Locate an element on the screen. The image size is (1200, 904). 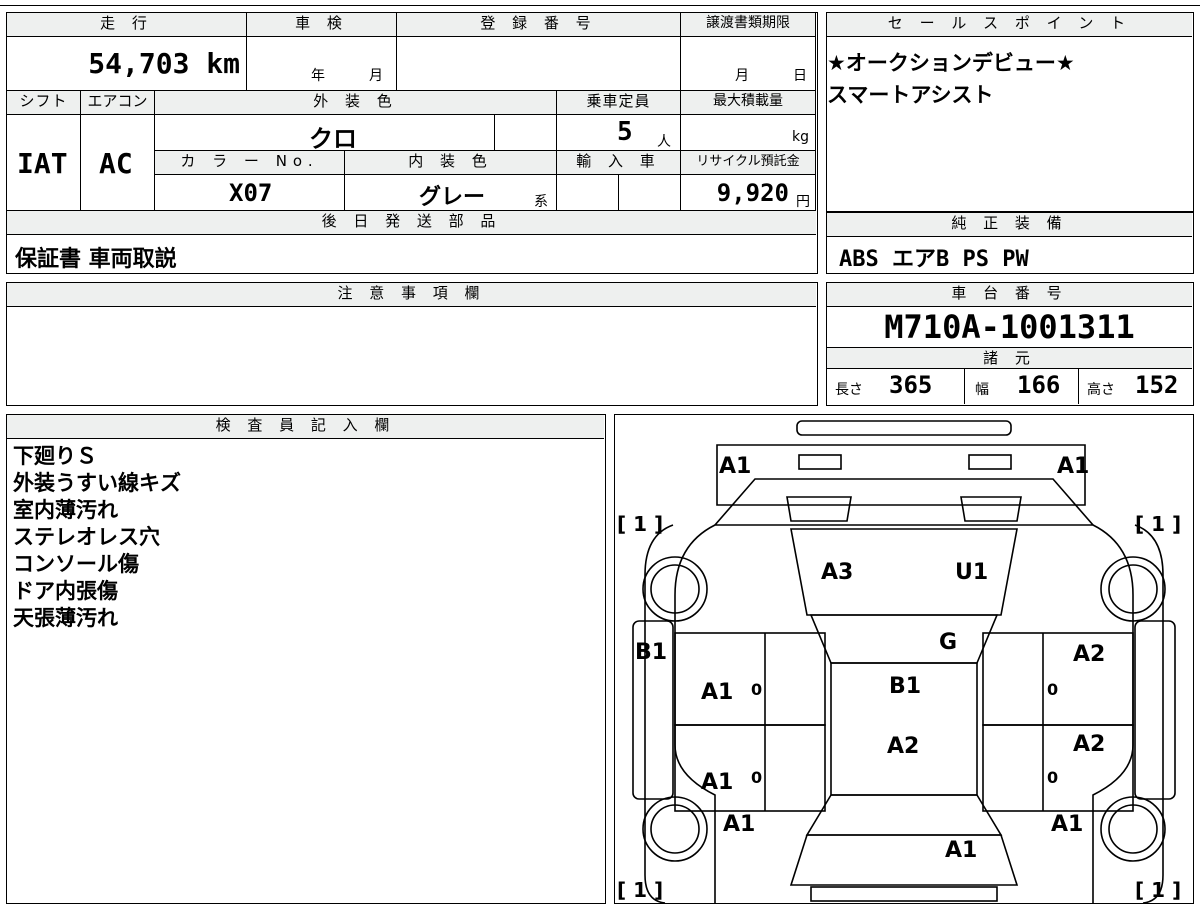
rear-hatch-shape is located at coordinates (904, 860).